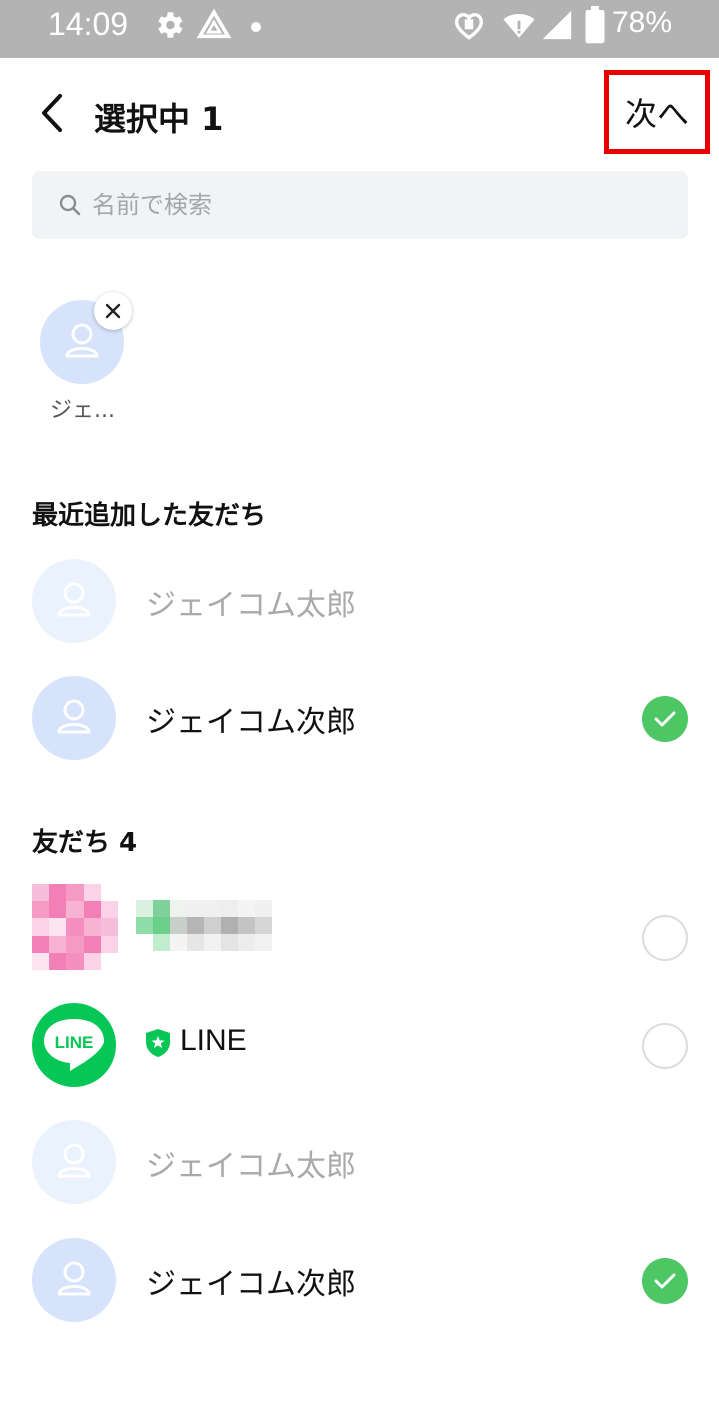  Describe the element at coordinates (214, 27) in the screenshot. I see `drive-icon` at that location.